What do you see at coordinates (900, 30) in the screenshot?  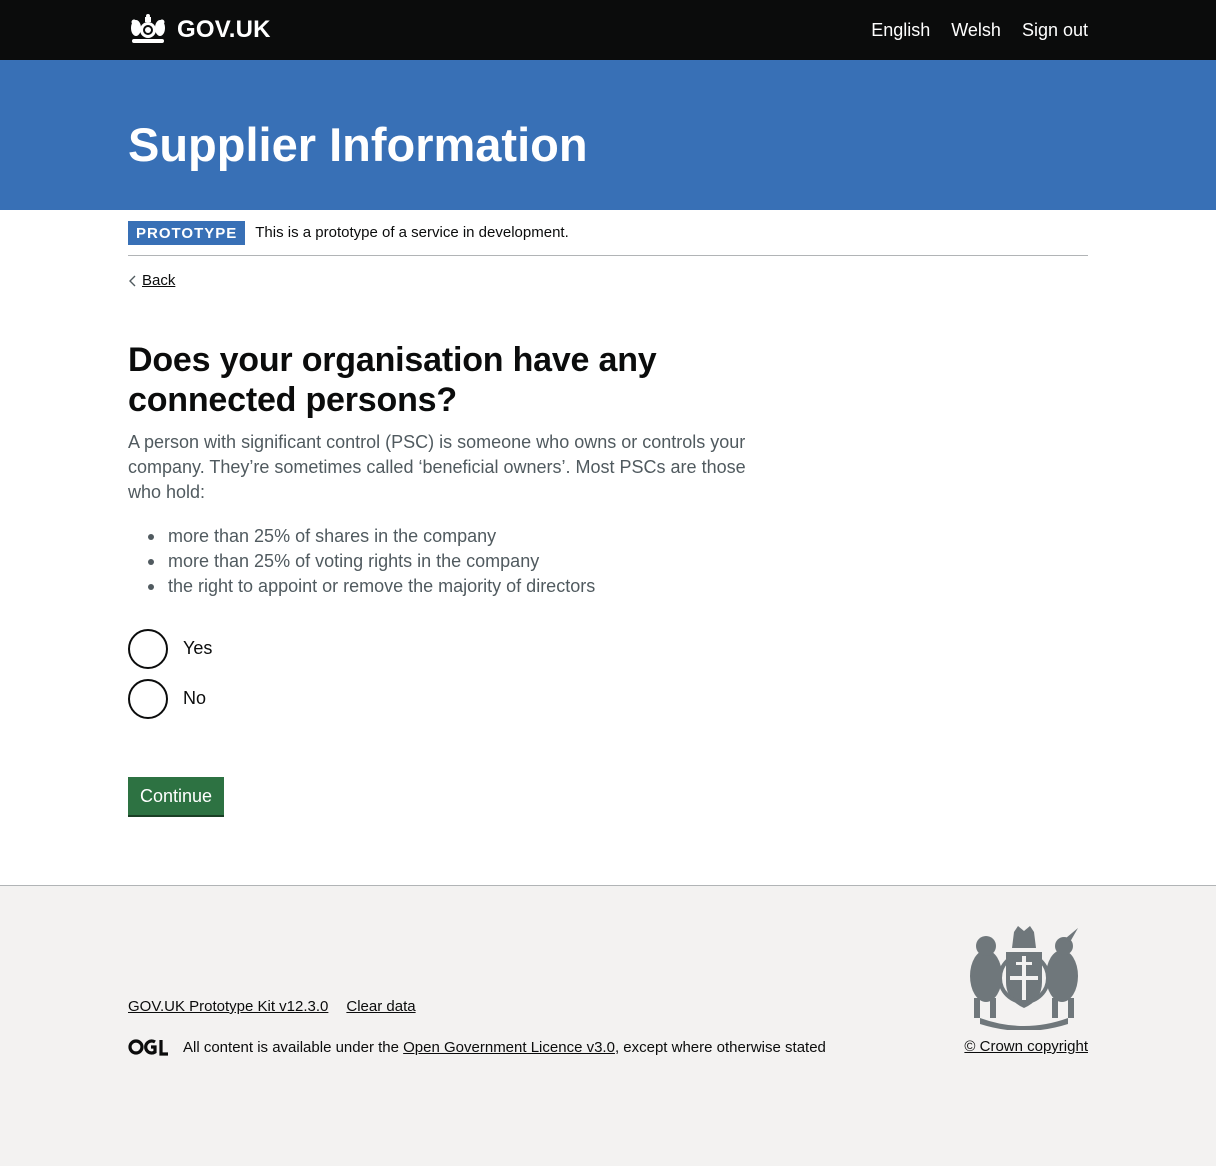 I see `nav-english-link: English` at bounding box center [900, 30].